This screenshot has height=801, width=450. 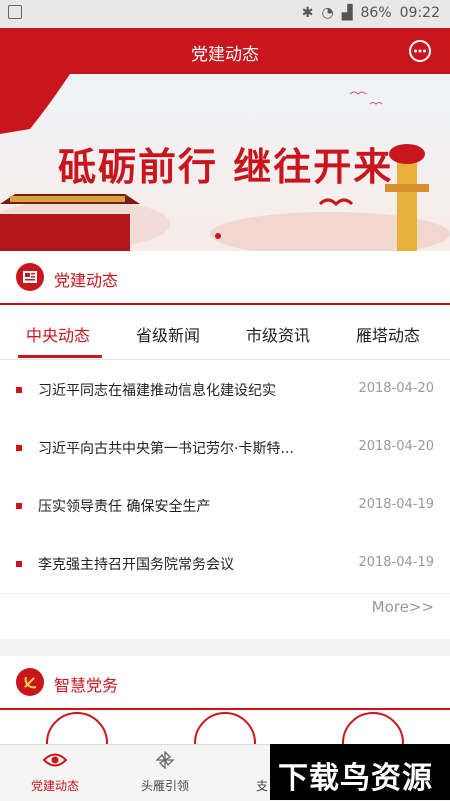 I want to click on news-title: 压实领导责任 确保安全生产, so click(x=124, y=507).